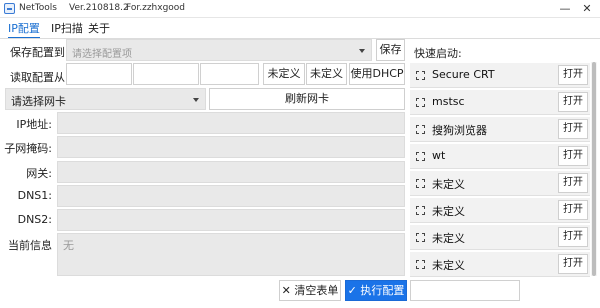 The height and width of the screenshot is (308, 600). Describe the element at coordinates (231, 196) in the screenshot. I see `dns1-input` at that location.